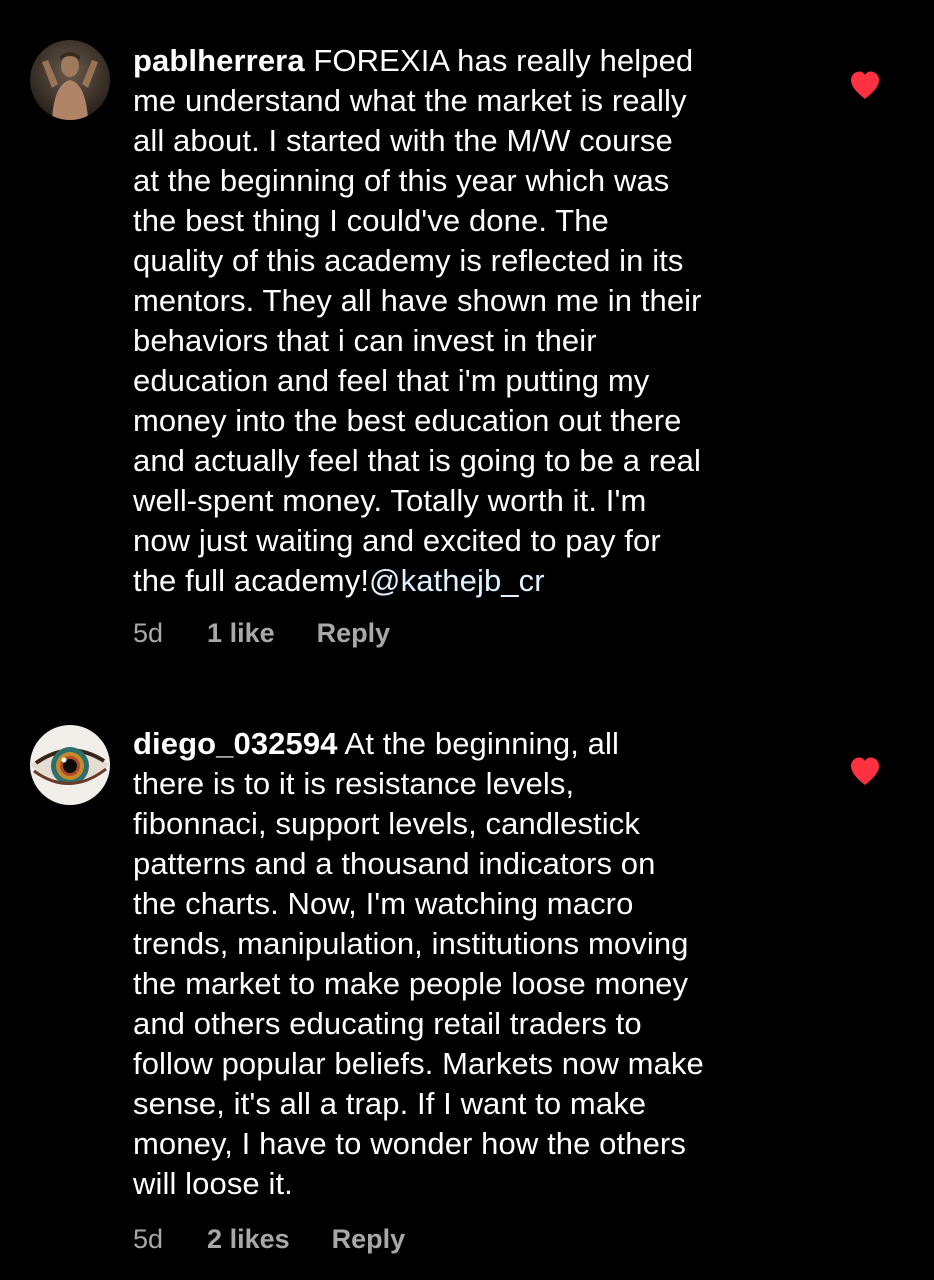 The image size is (934, 1280). I want to click on comment-username: pablherrera, so click(219, 60).